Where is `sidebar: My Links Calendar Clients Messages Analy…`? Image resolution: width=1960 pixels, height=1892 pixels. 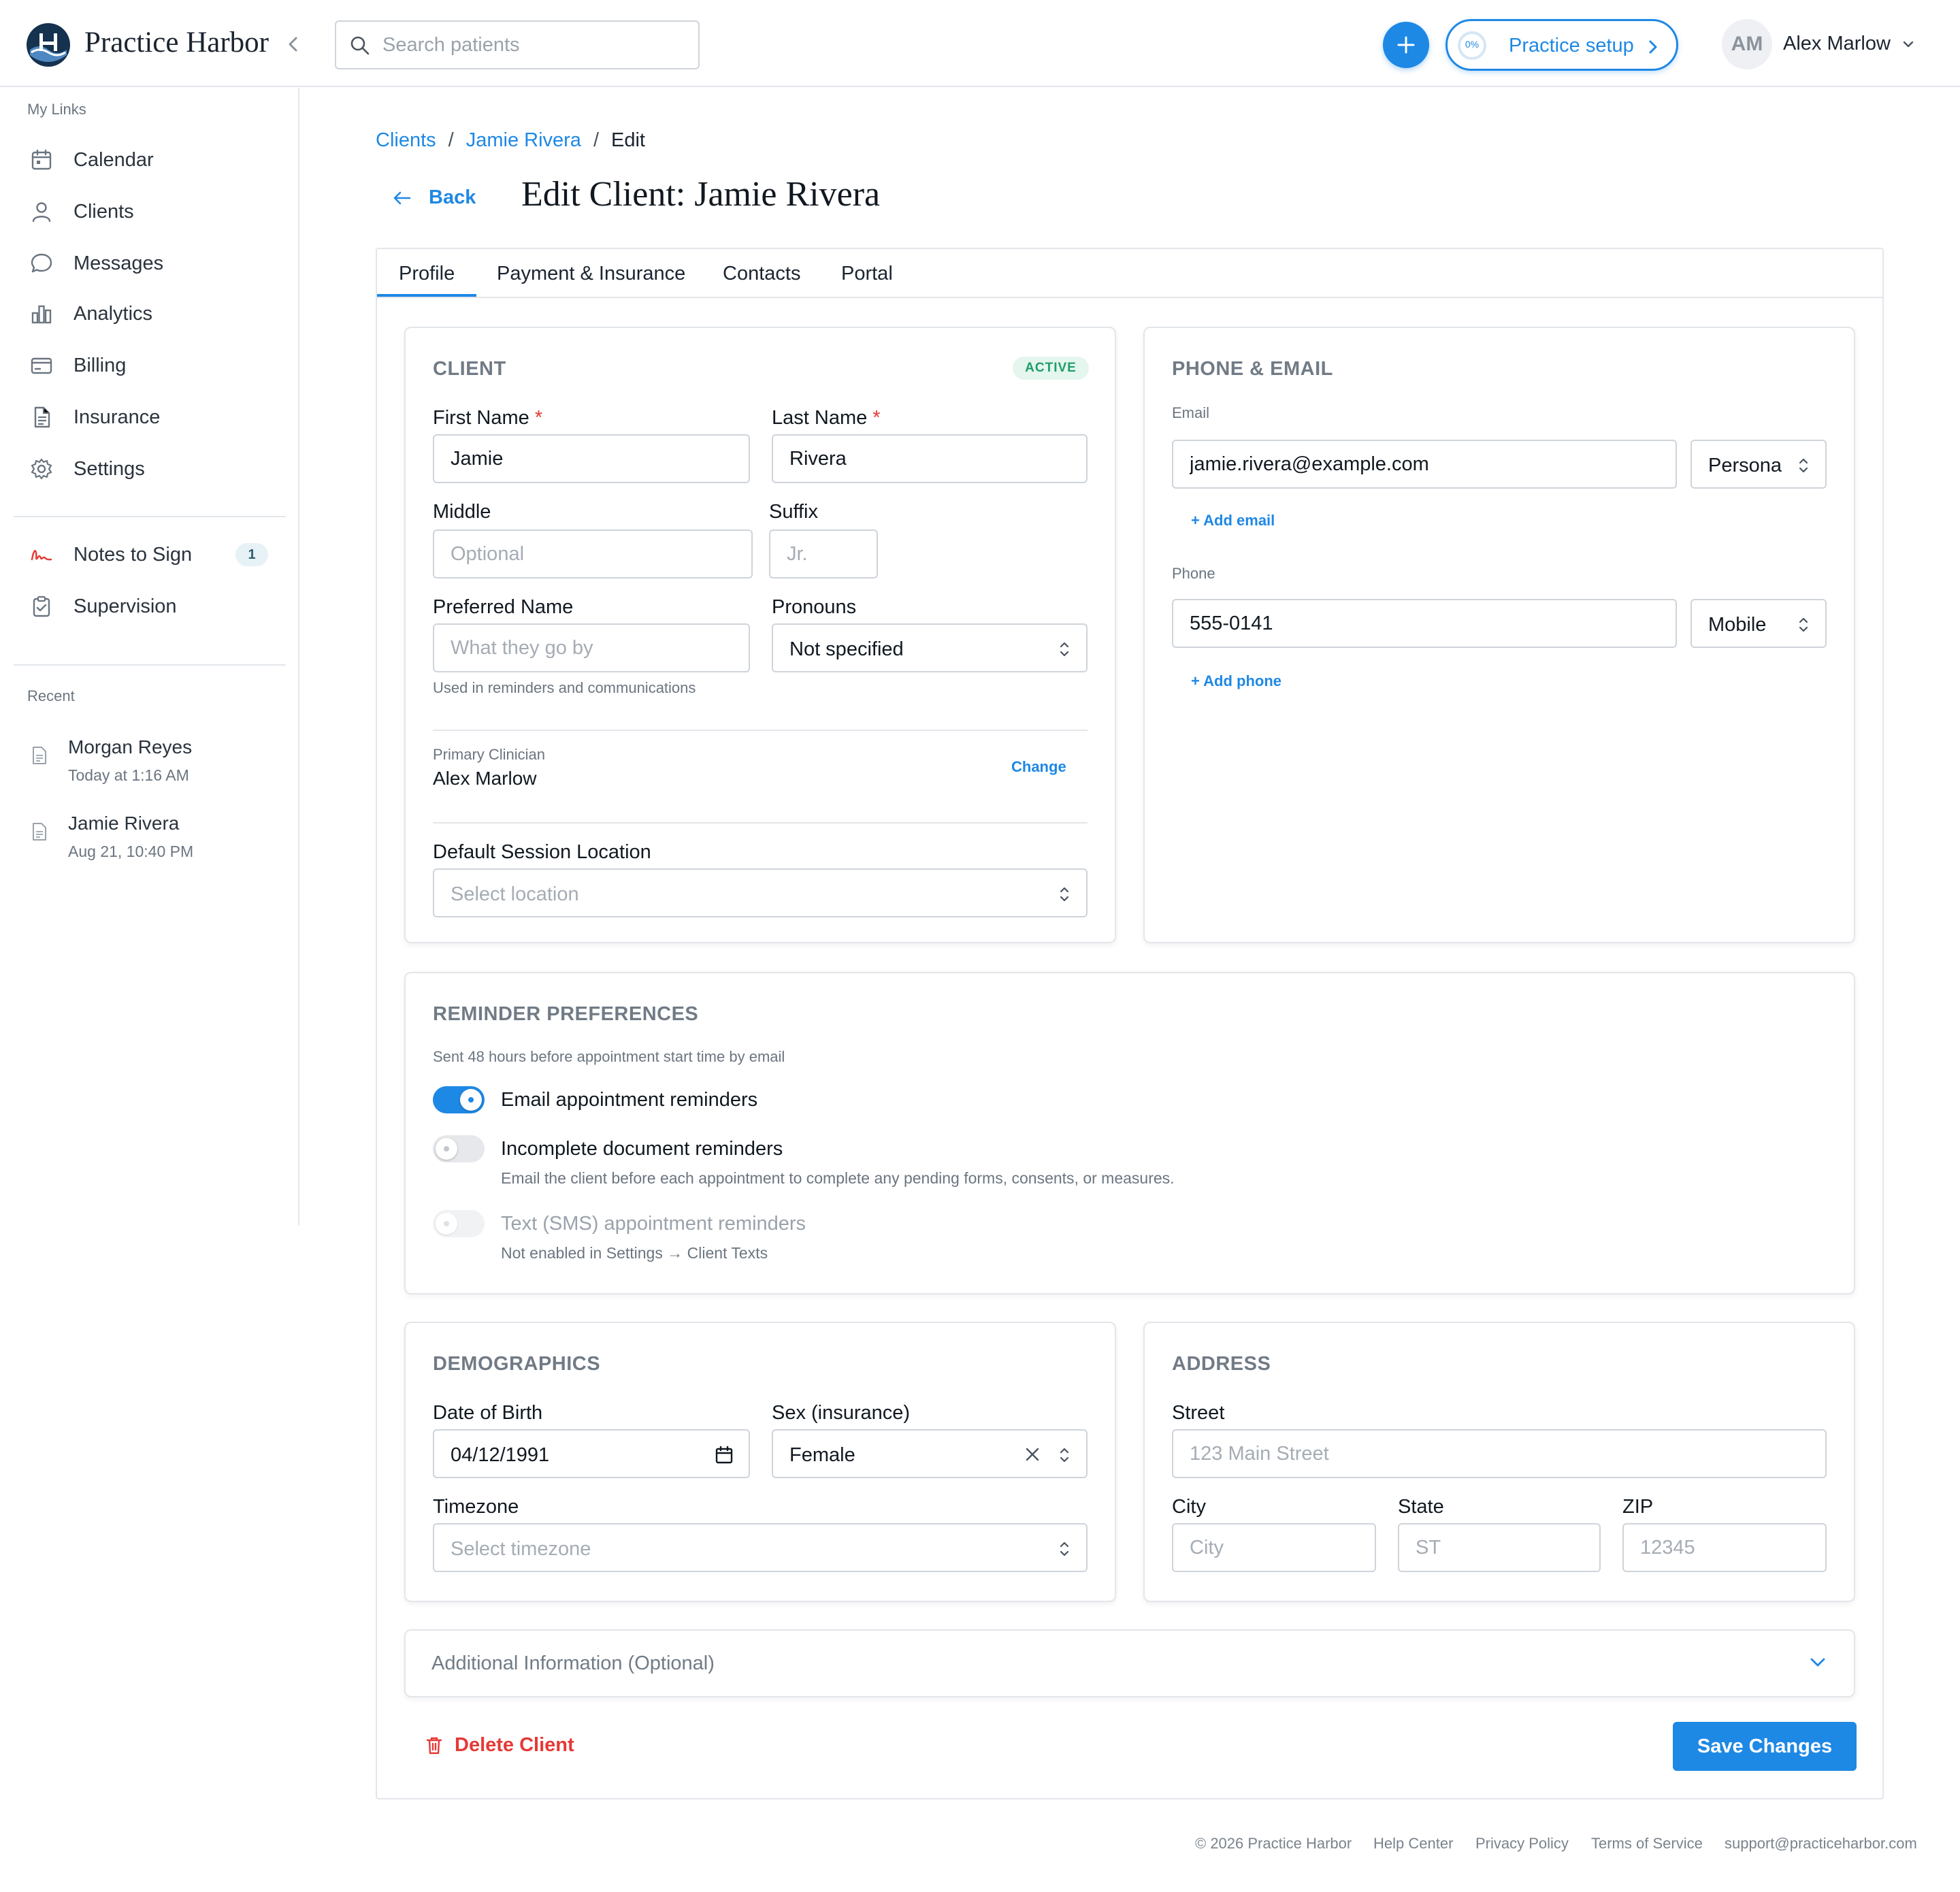 sidebar: My Links Calendar Clients Messages Analy… is located at coordinates (150, 656).